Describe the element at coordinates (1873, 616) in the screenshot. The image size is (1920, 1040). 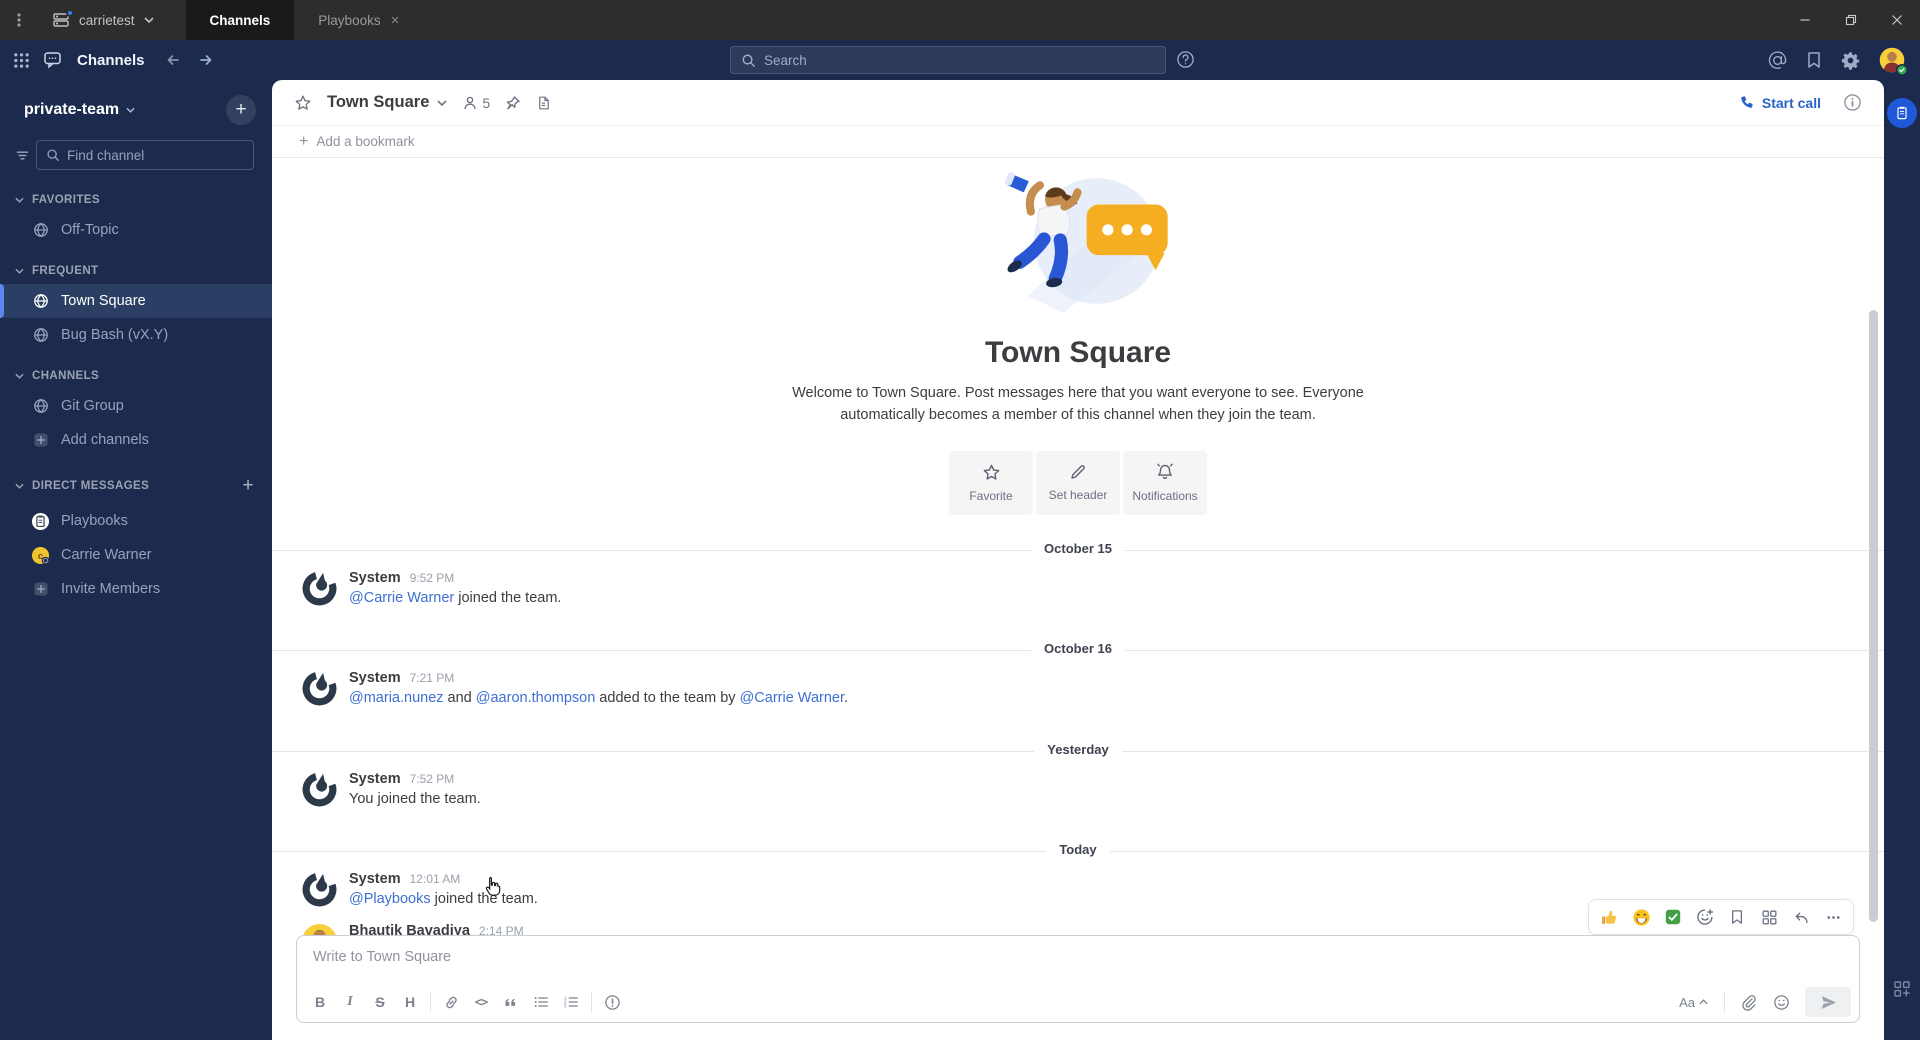
I see `scrollbar-thumb` at that location.